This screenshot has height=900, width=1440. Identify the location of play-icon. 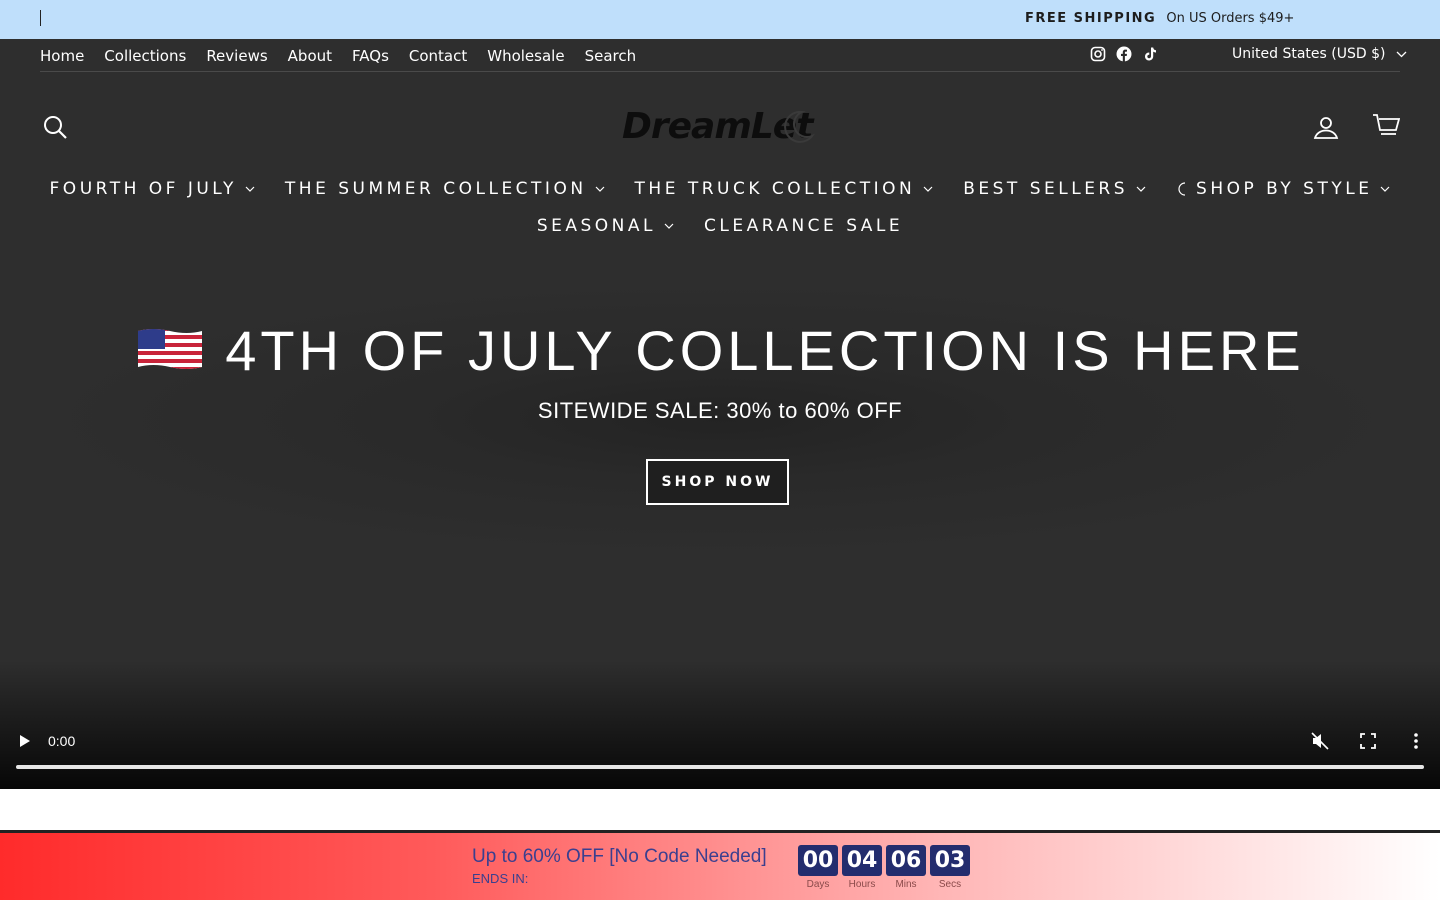
(25, 741).